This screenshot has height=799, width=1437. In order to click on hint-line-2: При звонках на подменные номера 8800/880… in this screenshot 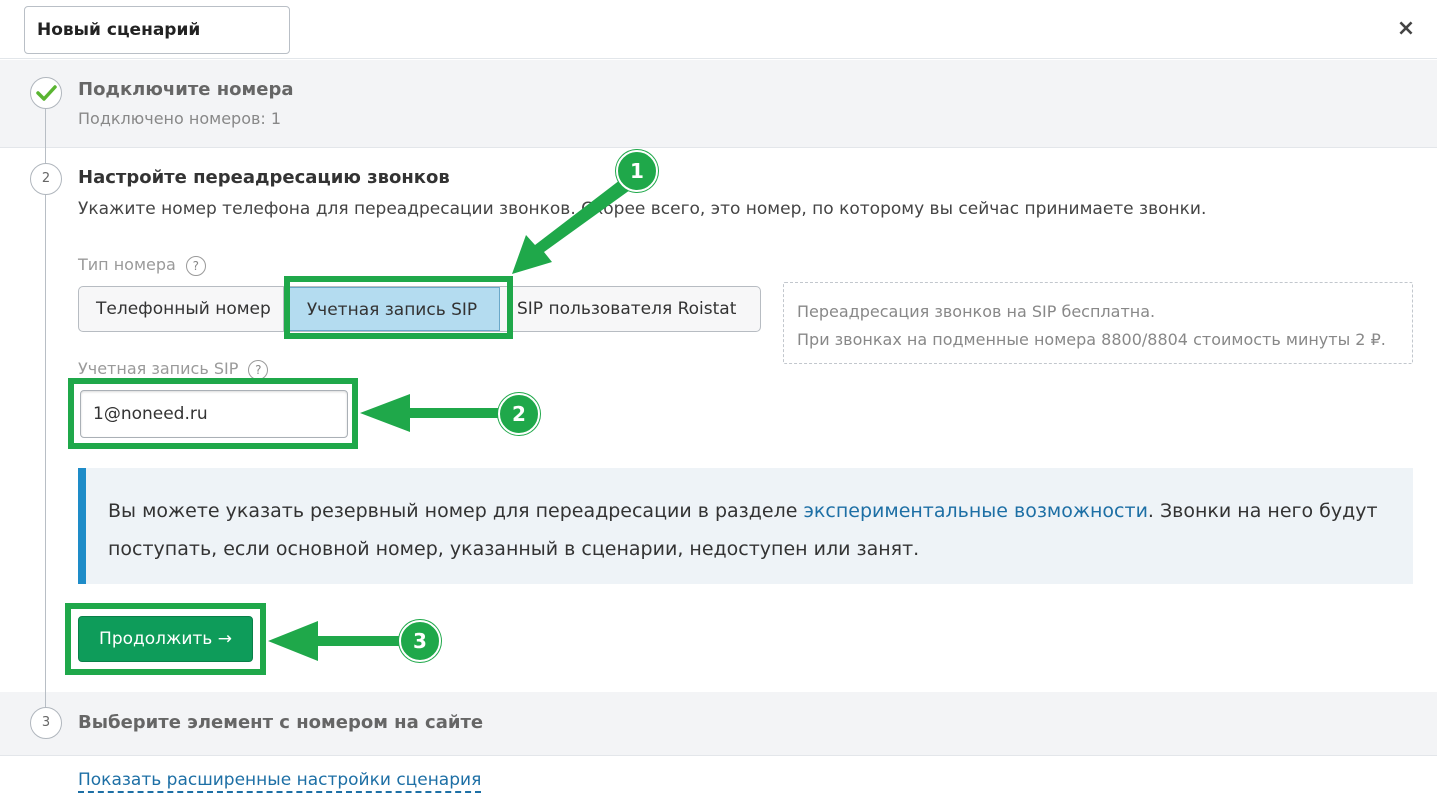, I will do `click(1091, 339)`.